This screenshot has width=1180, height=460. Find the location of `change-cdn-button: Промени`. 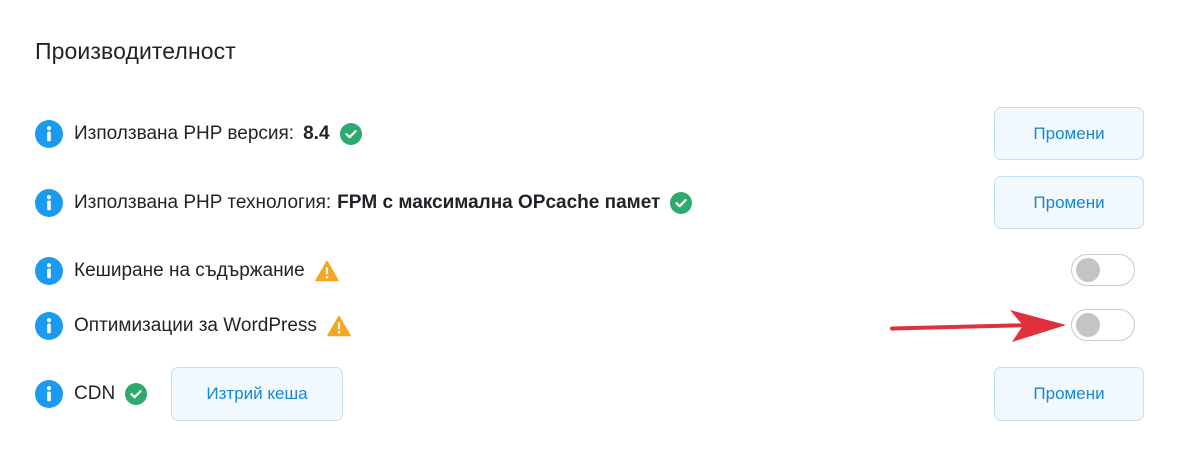

change-cdn-button: Промени is located at coordinates (1069, 394).